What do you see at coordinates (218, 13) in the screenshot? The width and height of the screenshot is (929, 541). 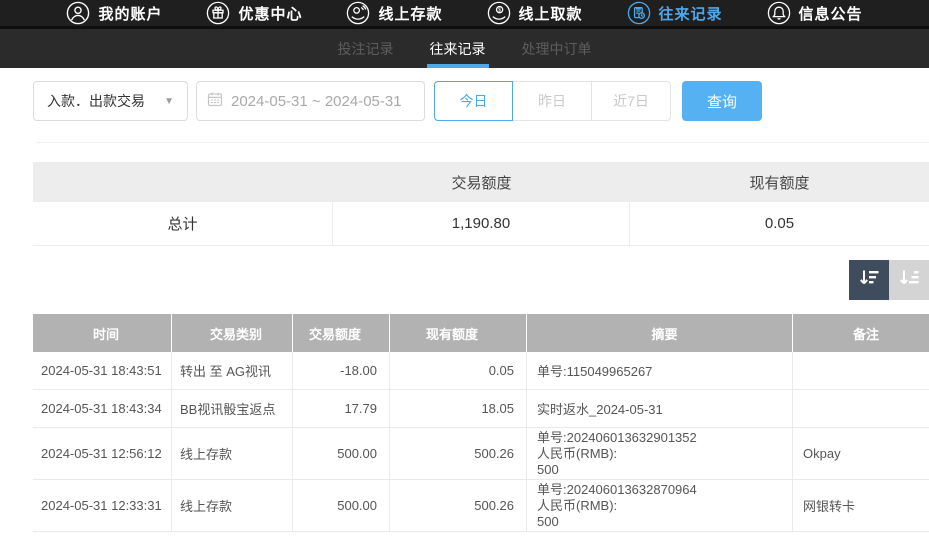 I see `gift-icon` at bounding box center [218, 13].